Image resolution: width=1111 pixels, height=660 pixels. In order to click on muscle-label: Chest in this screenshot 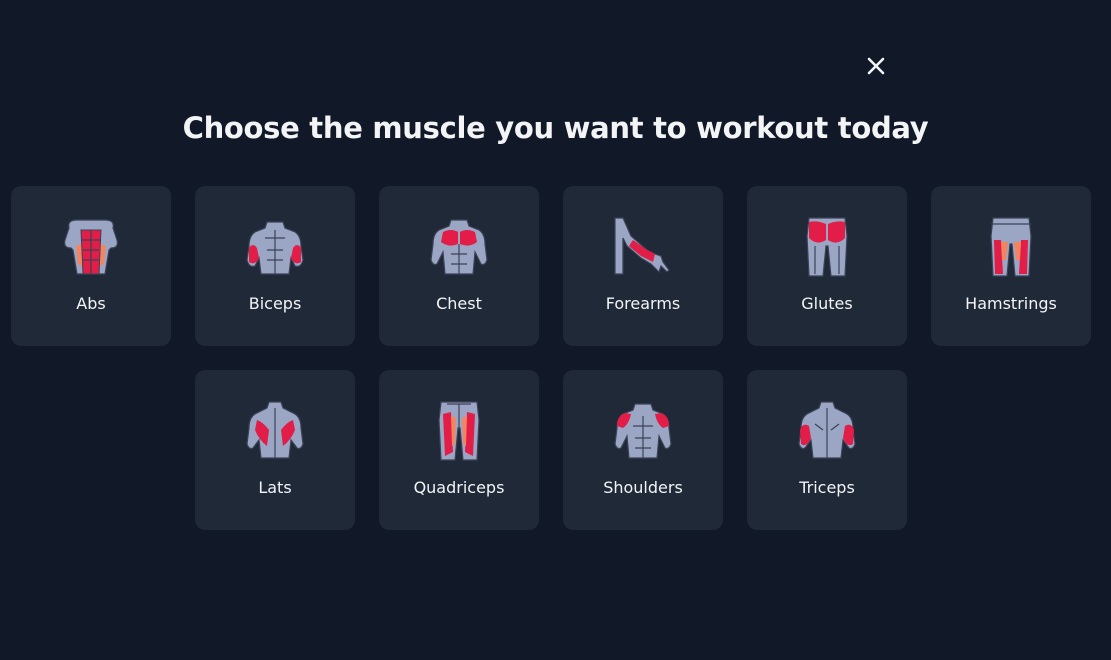, I will do `click(459, 303)`.